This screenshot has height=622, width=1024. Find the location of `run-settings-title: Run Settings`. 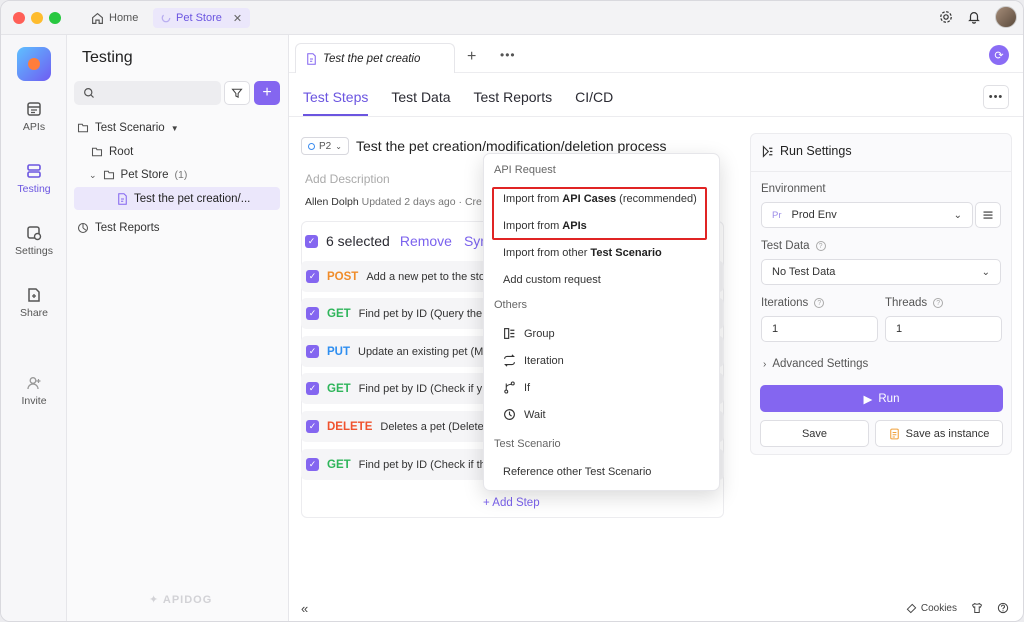

run-settings-title: Run Settings is located at coordinates (816, 151).